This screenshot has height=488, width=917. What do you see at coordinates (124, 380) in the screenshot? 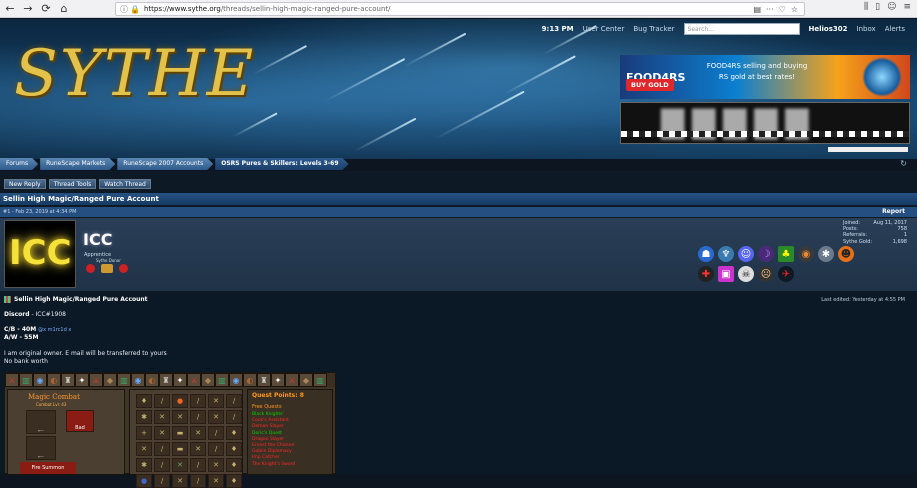
I see `stats-icon: ▥` at bounding box center [124, 380].